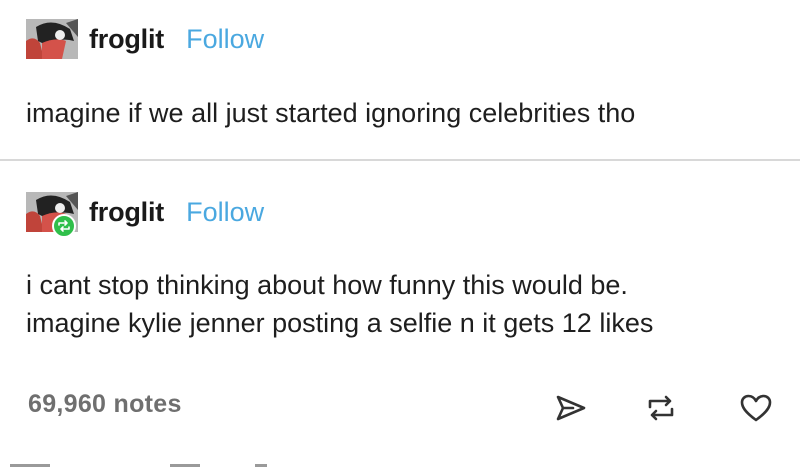  I want to click on avatar-image, so click(52, 39).